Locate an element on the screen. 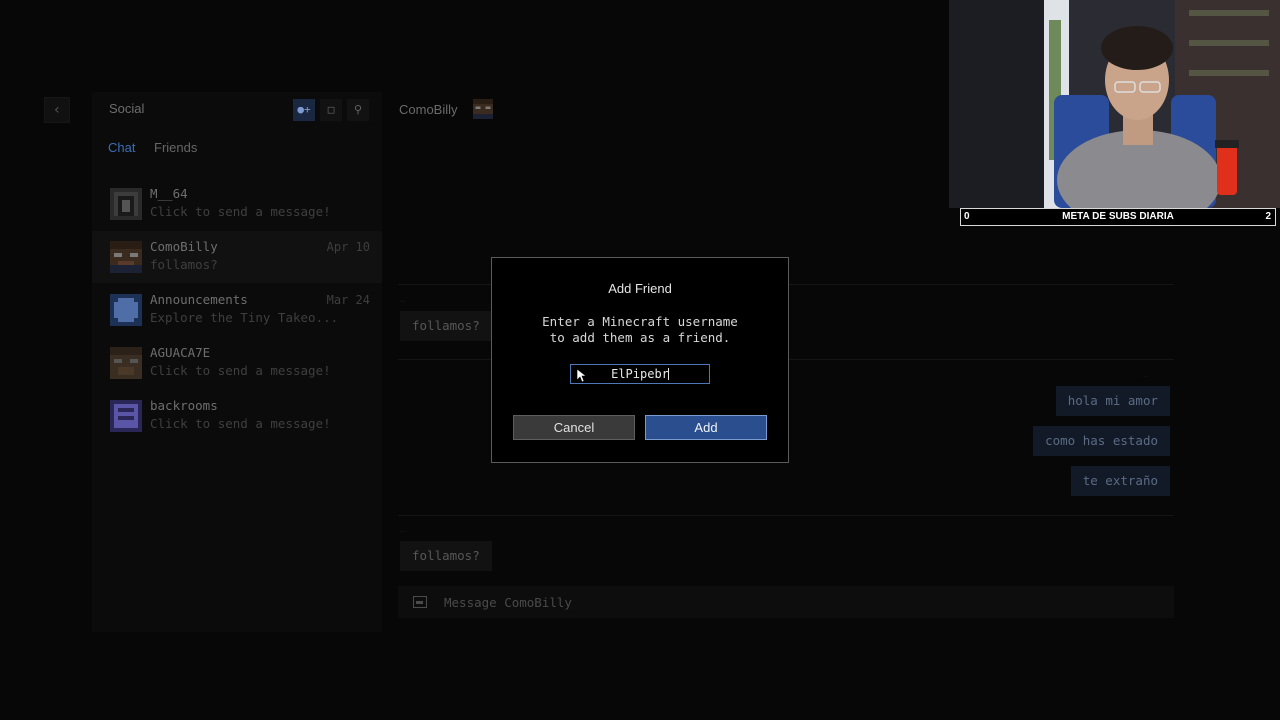 The image size is (1280, 720). webcam-overlay is located at coordinates (1114, 104).